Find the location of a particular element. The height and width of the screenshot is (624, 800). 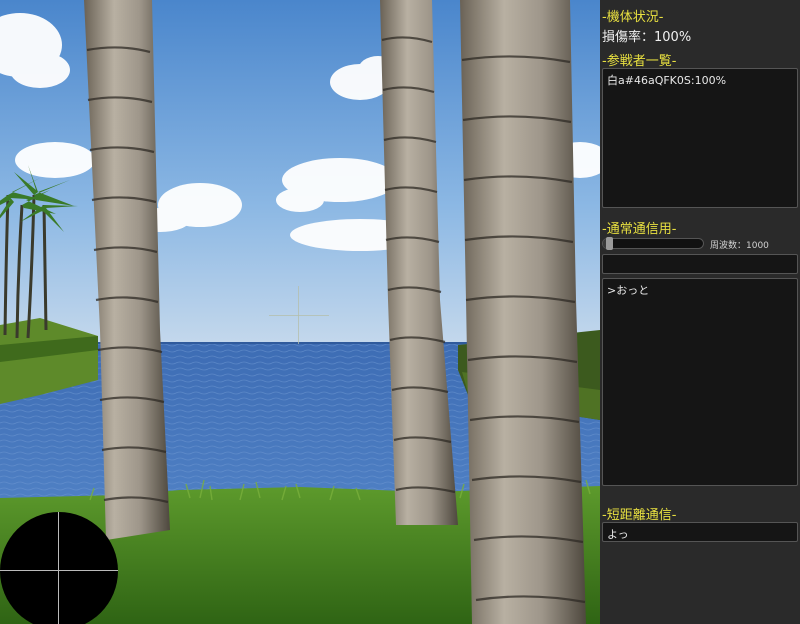

participants-list: 白a#46aQFK0S:100% is located at coordinates (700, 138).